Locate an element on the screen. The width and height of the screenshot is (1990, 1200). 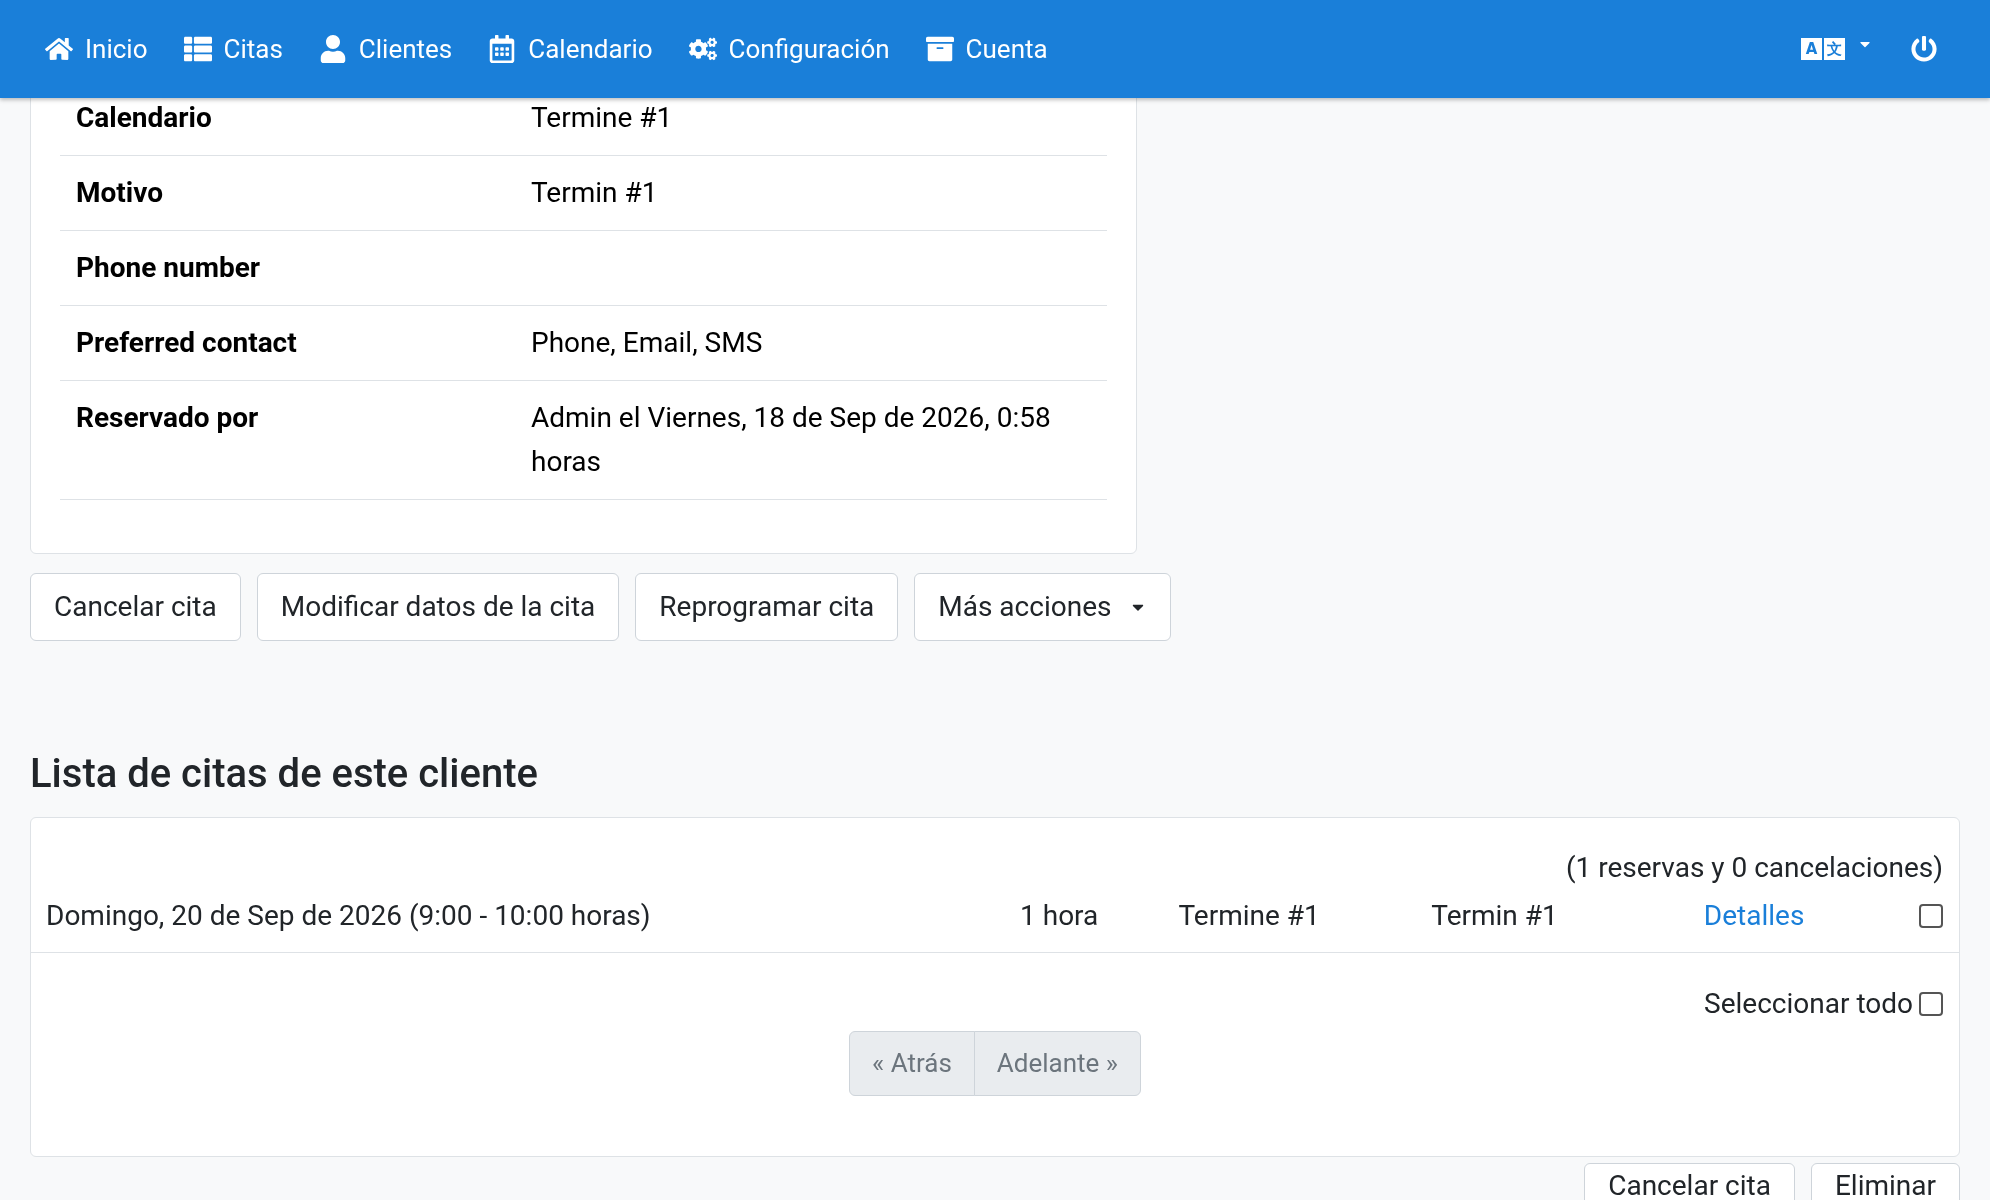
detail-label: Calendario is located at coordinates (144, 118).